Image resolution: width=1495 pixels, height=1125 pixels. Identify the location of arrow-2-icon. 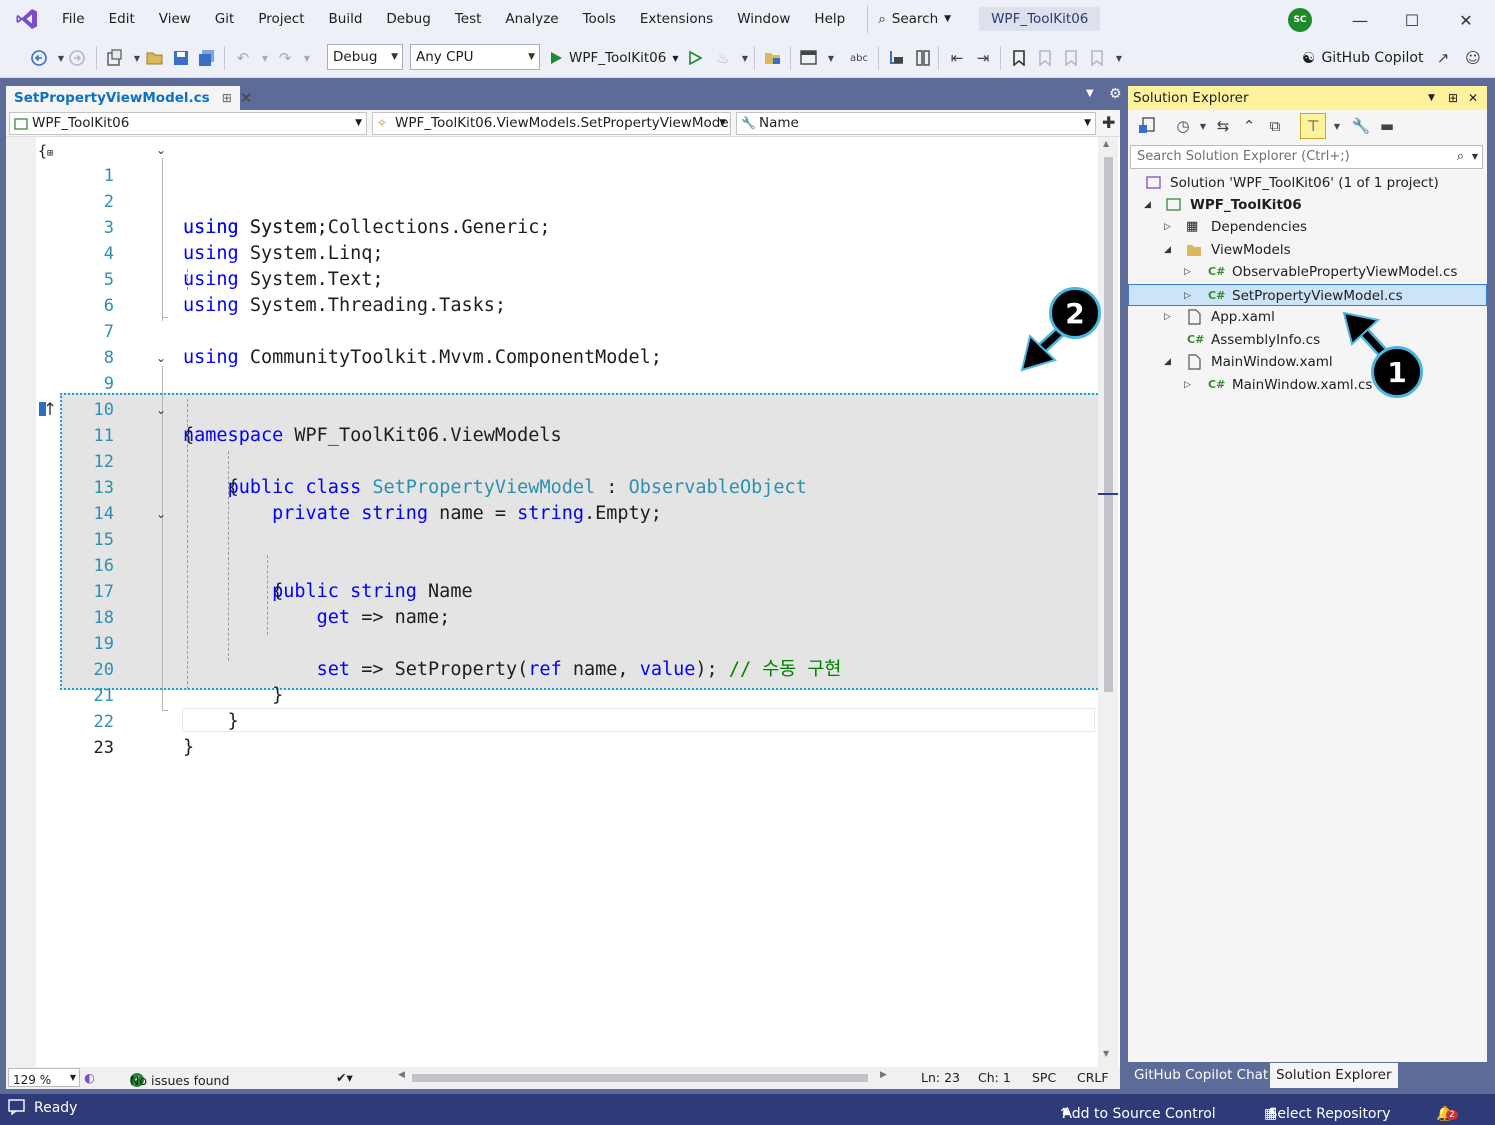
(1044, 348).